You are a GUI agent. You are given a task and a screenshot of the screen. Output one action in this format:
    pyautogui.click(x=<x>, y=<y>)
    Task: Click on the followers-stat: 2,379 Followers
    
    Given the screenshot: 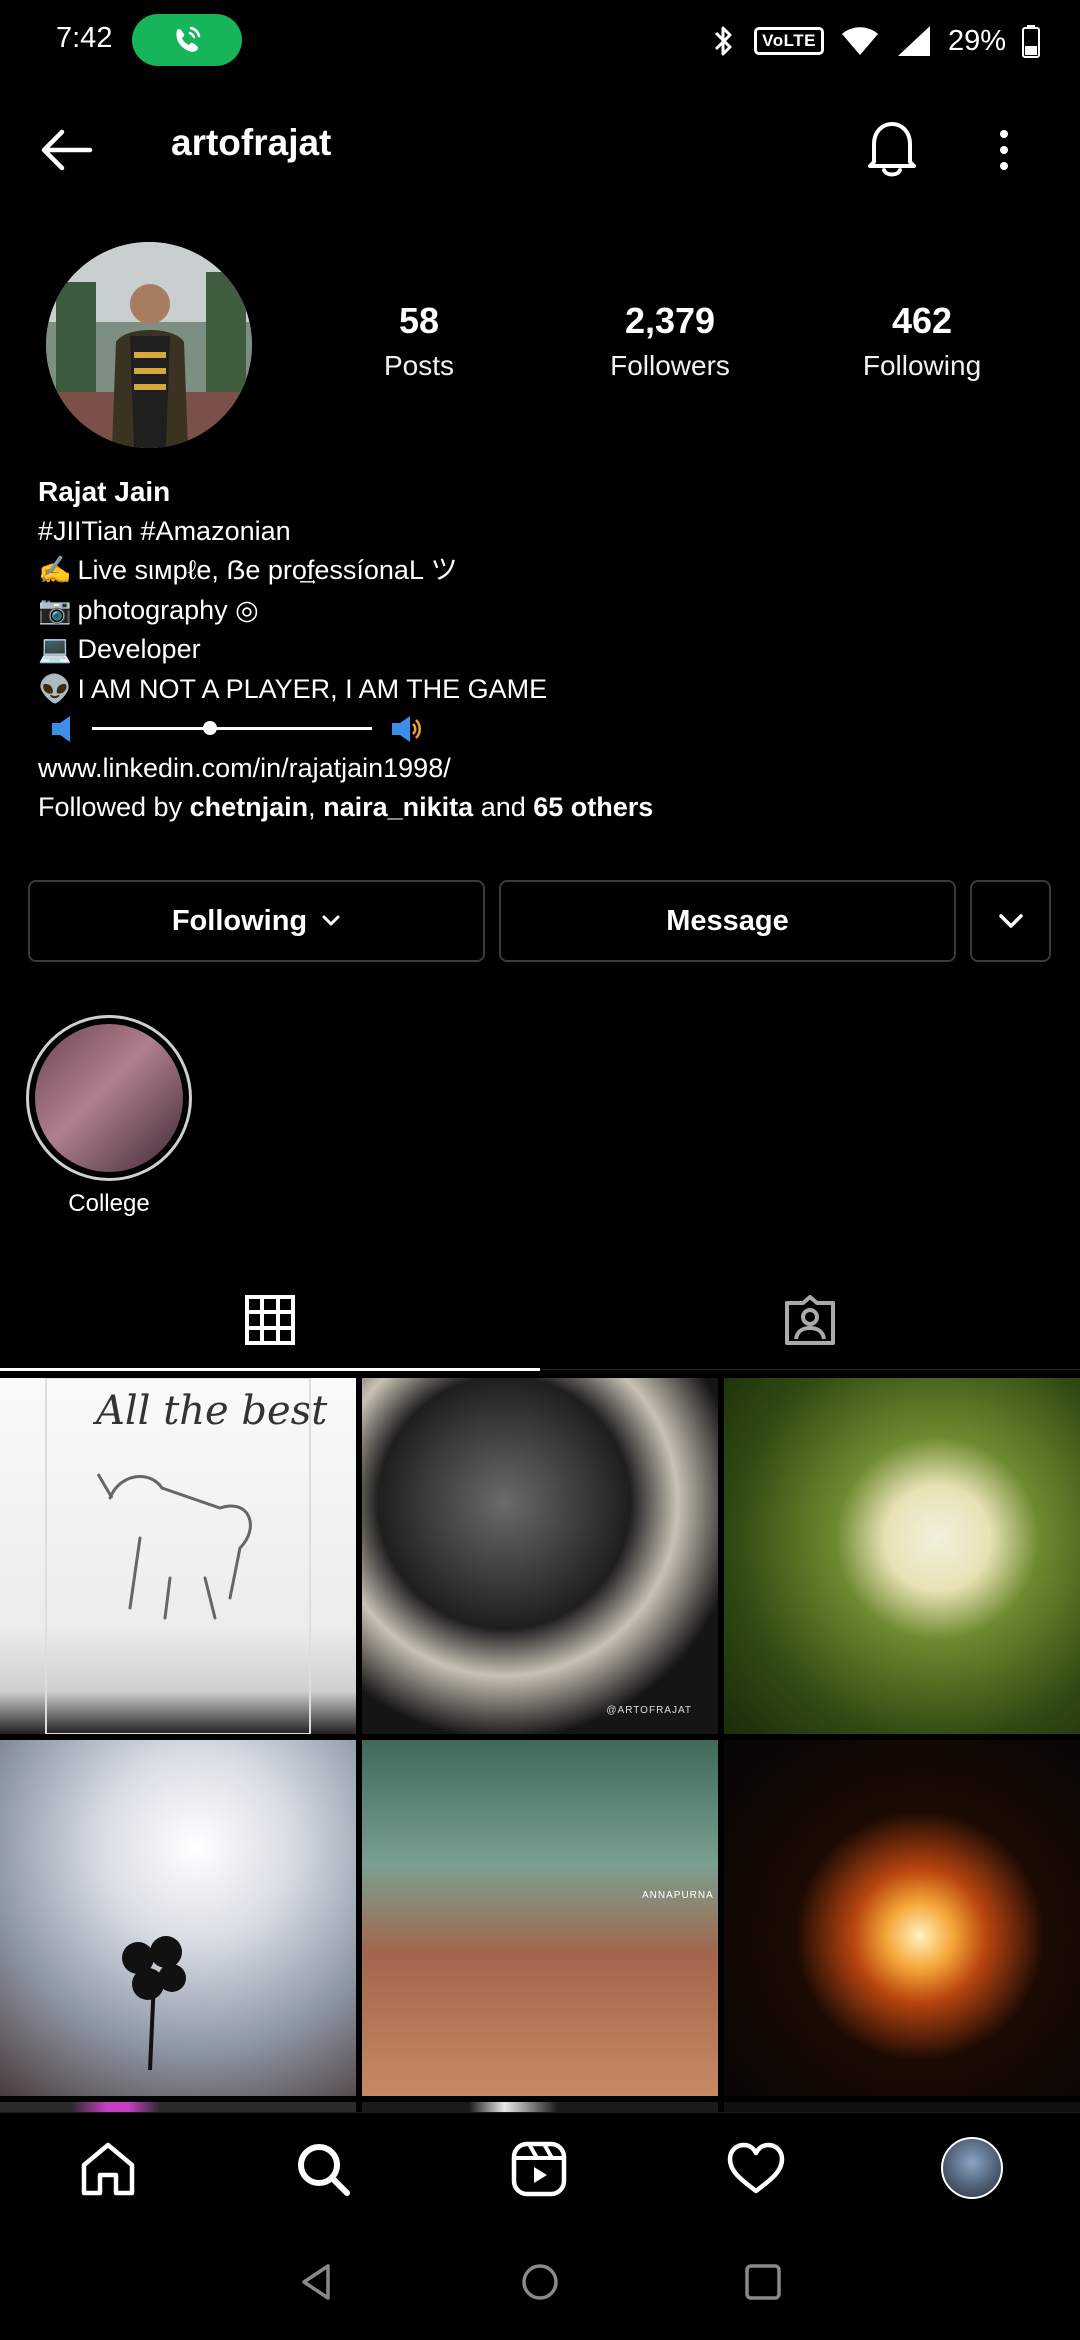 What is the action you would take?
    pyautogui.click(x=670, y=341)
    